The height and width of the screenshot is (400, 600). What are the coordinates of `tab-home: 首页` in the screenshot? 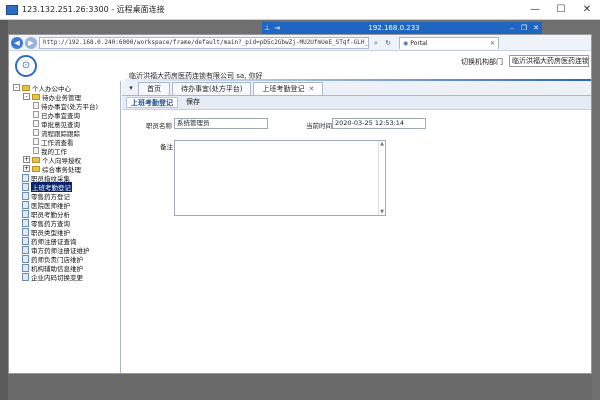 It's located at (154, 88).